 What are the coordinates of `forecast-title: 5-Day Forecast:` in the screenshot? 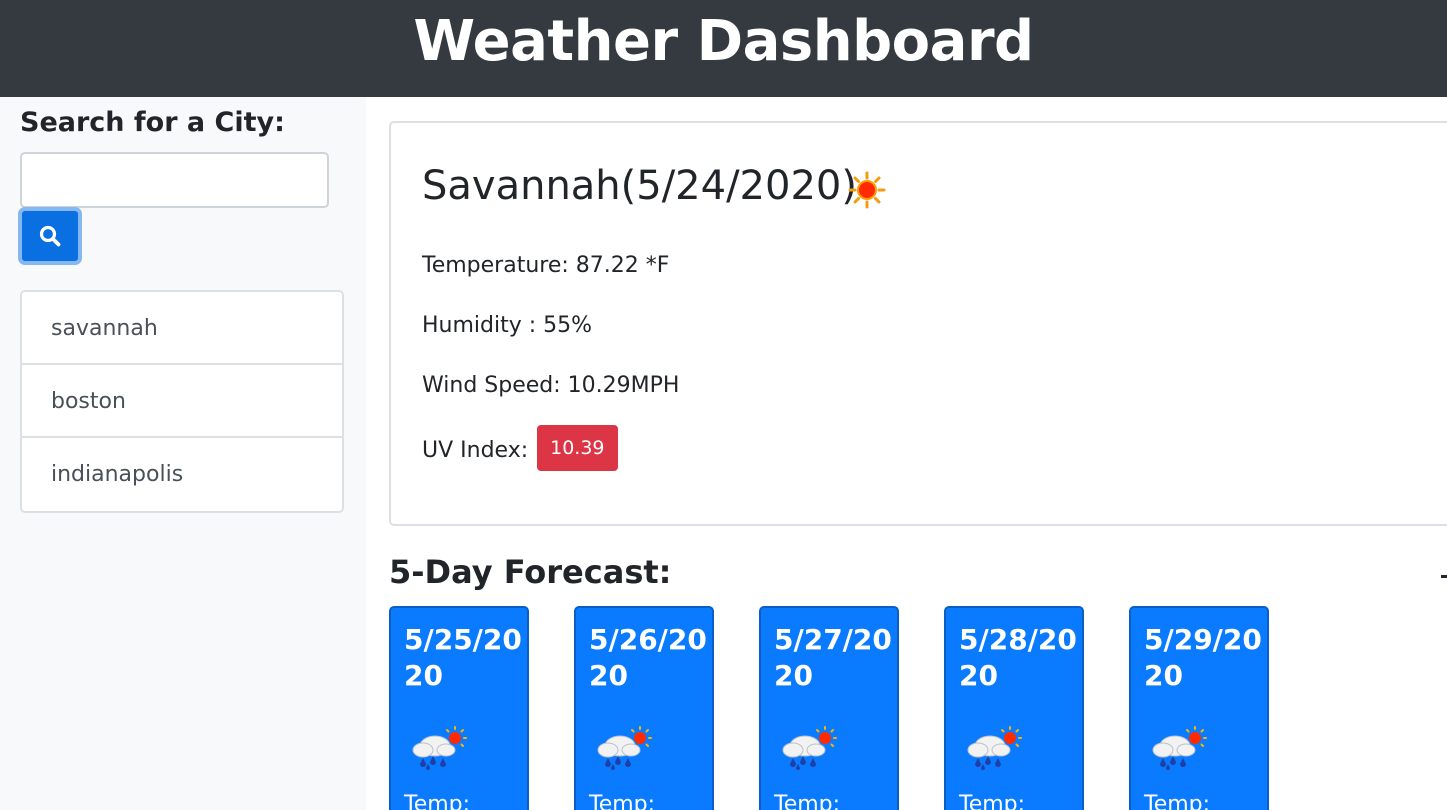 It's located at (530, 572).